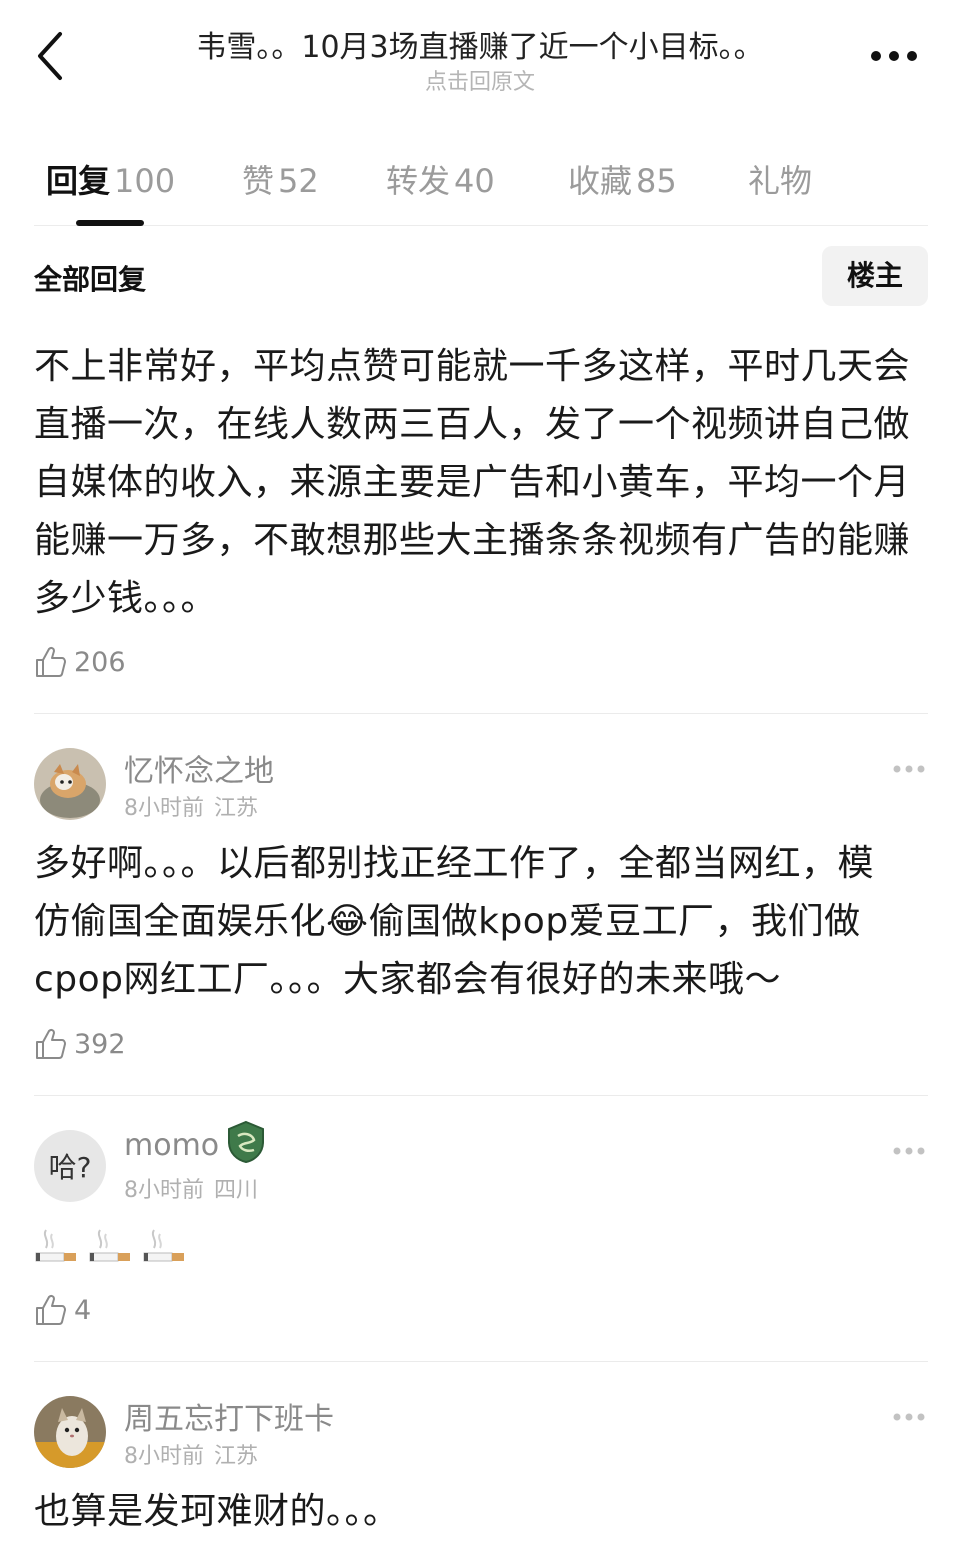  I want to click on comment-text-line: 能赚一万多，不敢想那些大主播条条视频有广告的能赚, so click(472, 540).